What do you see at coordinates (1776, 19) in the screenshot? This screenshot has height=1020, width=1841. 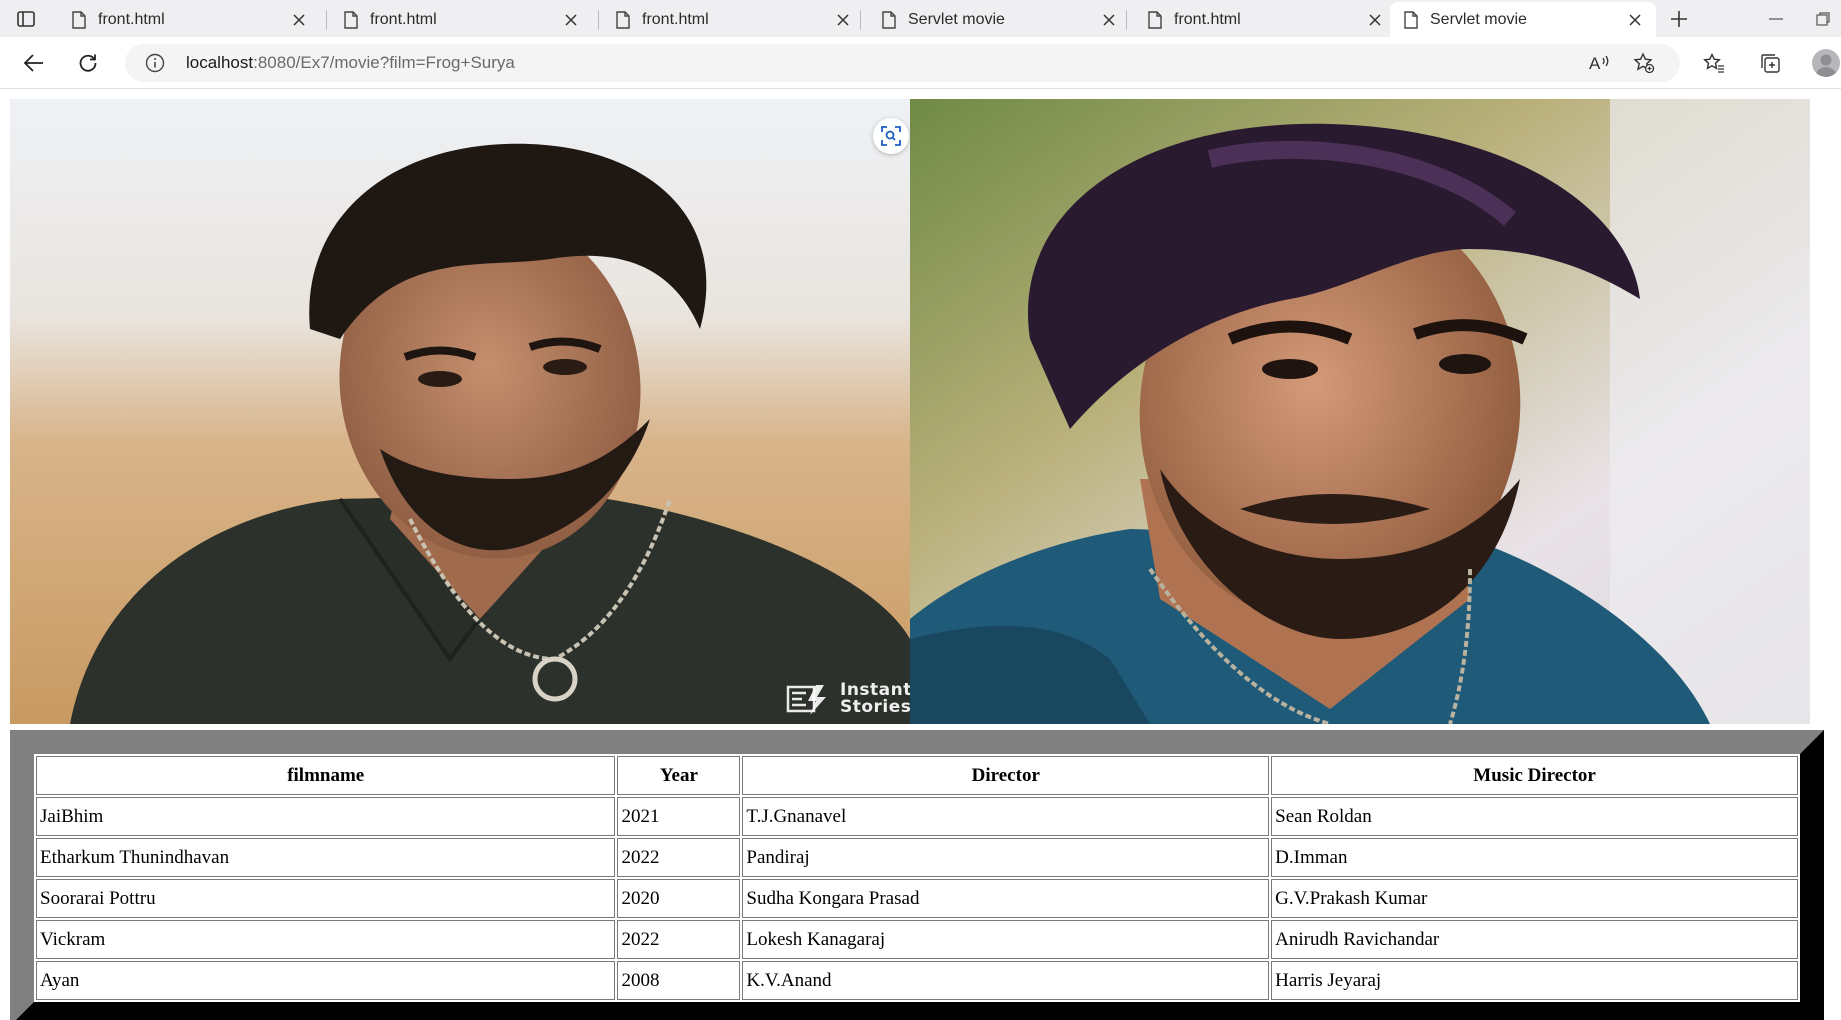 I see `minimize-icon` at bounding box center [1776, 19].